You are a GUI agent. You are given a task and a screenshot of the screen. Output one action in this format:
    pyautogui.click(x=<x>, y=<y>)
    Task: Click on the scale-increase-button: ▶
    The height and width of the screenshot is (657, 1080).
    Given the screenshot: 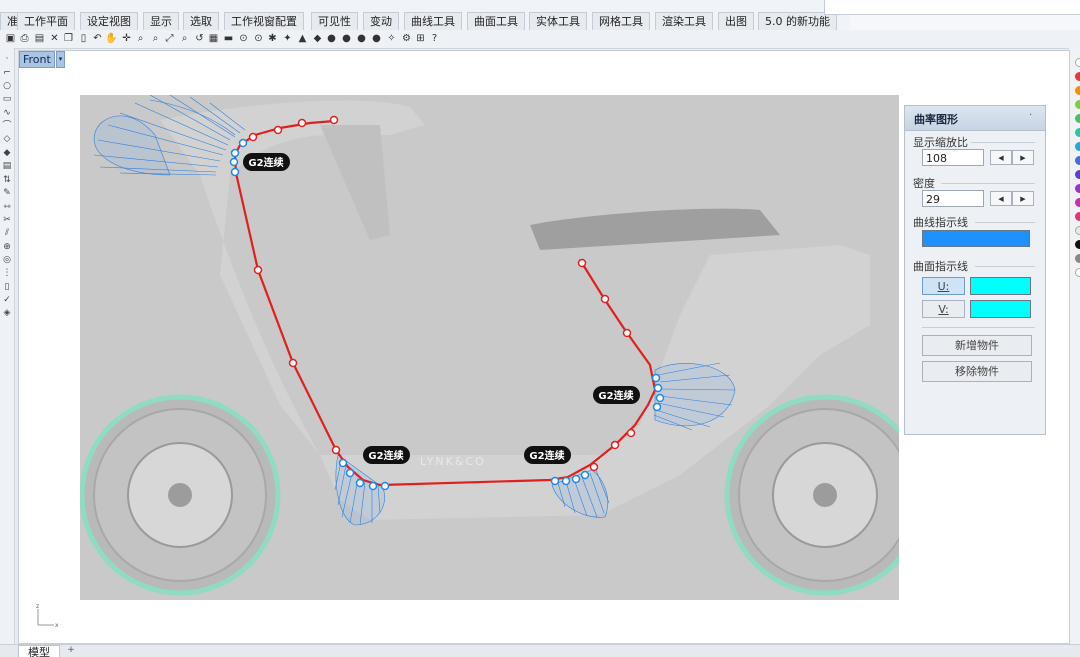 What is the action you would take?
    pyautogui.click(x=1023, y=157)
    